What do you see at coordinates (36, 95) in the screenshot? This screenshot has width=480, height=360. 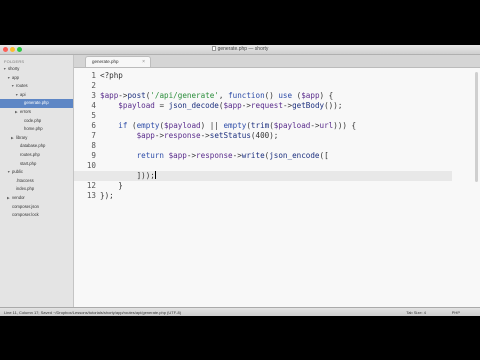 I see `sidebar-item-api: ▼ api` at bounding box center [36, 95].